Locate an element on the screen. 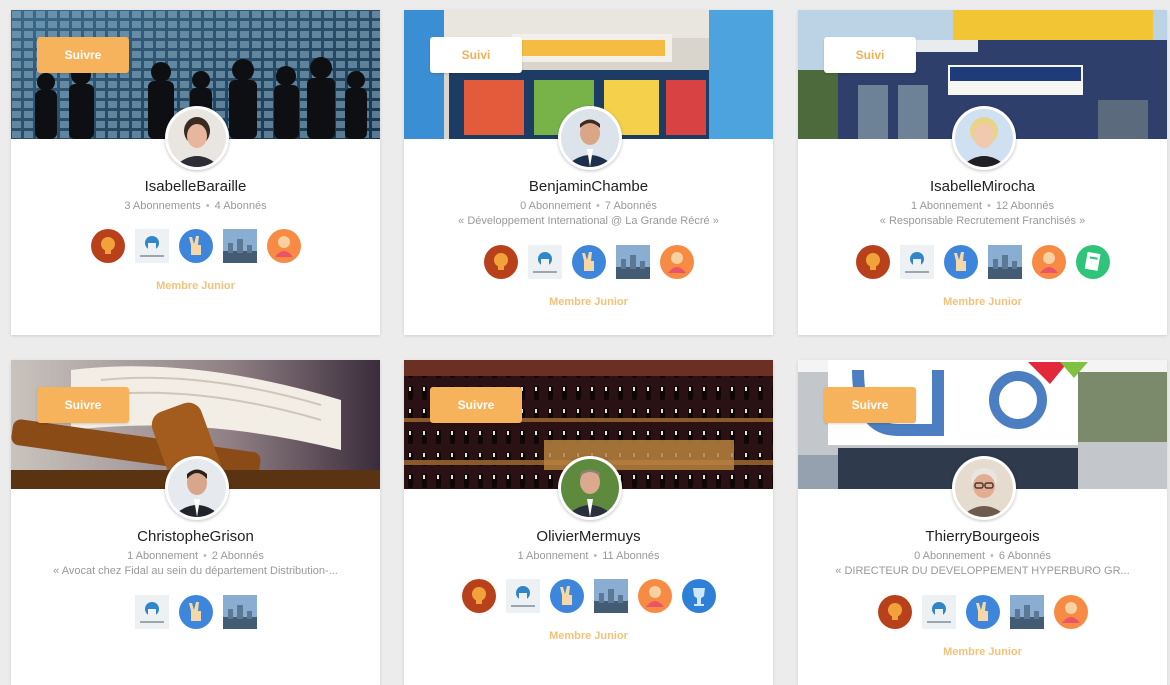  followers-count: 7 Abonnés is located at coordinates (630, 206).